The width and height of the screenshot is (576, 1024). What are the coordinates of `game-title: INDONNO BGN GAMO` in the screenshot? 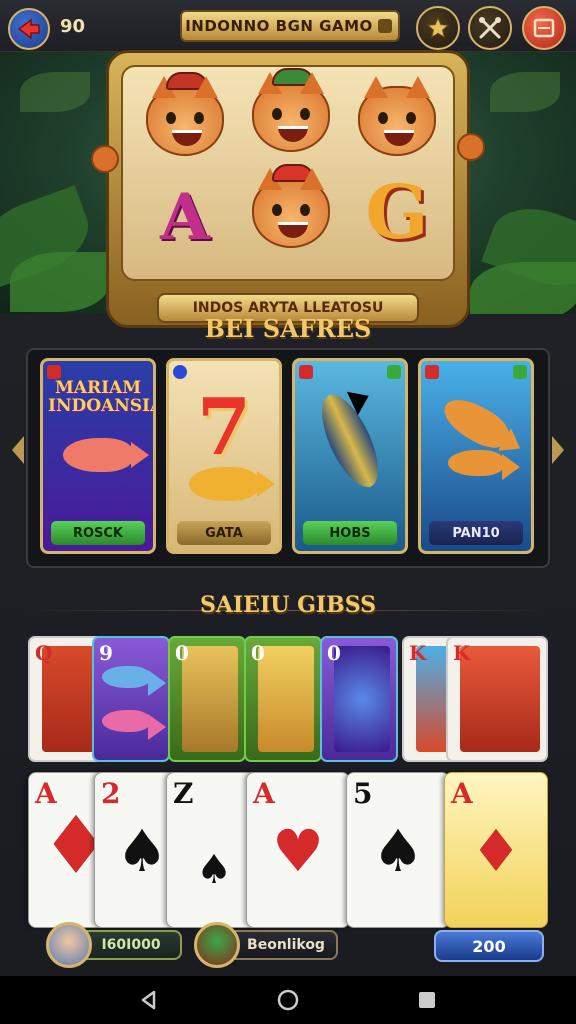 It's located at (279, 26).